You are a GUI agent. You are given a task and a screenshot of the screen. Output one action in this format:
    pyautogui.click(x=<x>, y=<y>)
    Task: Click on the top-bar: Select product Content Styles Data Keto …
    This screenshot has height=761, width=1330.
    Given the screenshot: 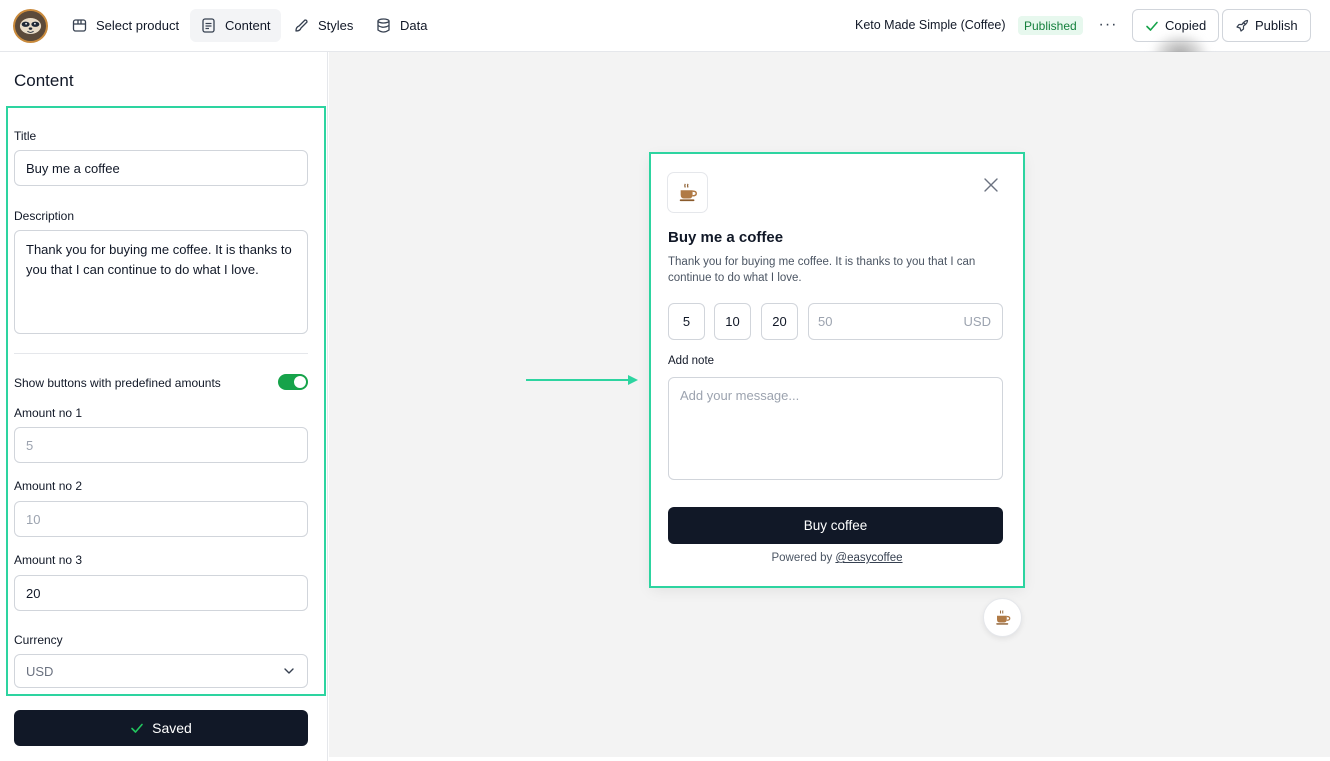 What is the action you would take?
    pyautogui.click(x=665, y=37)
    